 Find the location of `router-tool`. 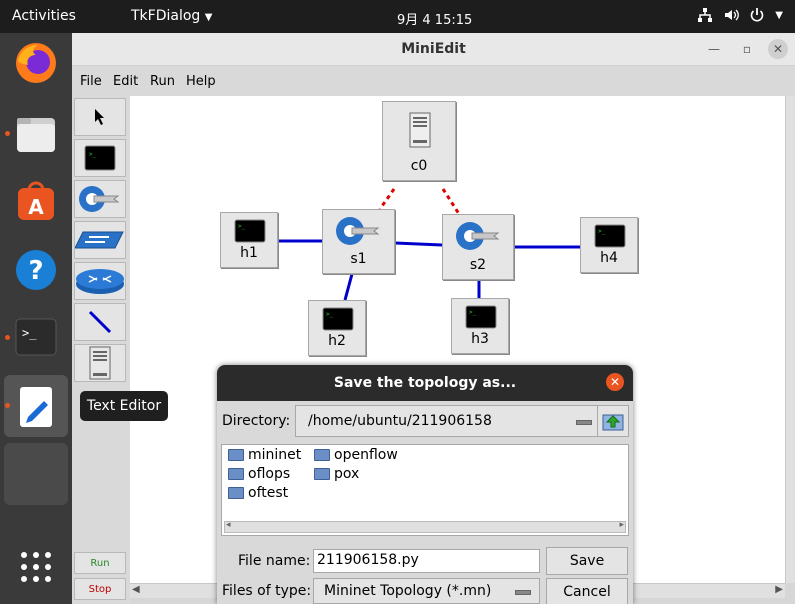

router-tool is located at coordinates (100, 281).